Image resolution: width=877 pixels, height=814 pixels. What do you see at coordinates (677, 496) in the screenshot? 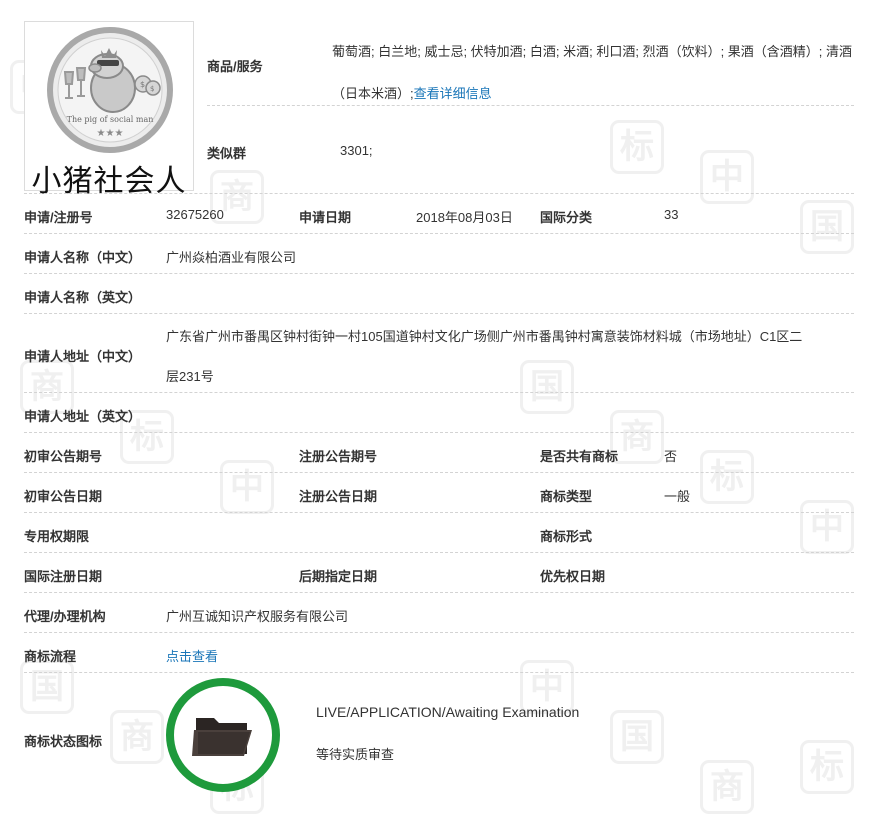
I see `type-value: 一般` at bounding box center [677, 496].